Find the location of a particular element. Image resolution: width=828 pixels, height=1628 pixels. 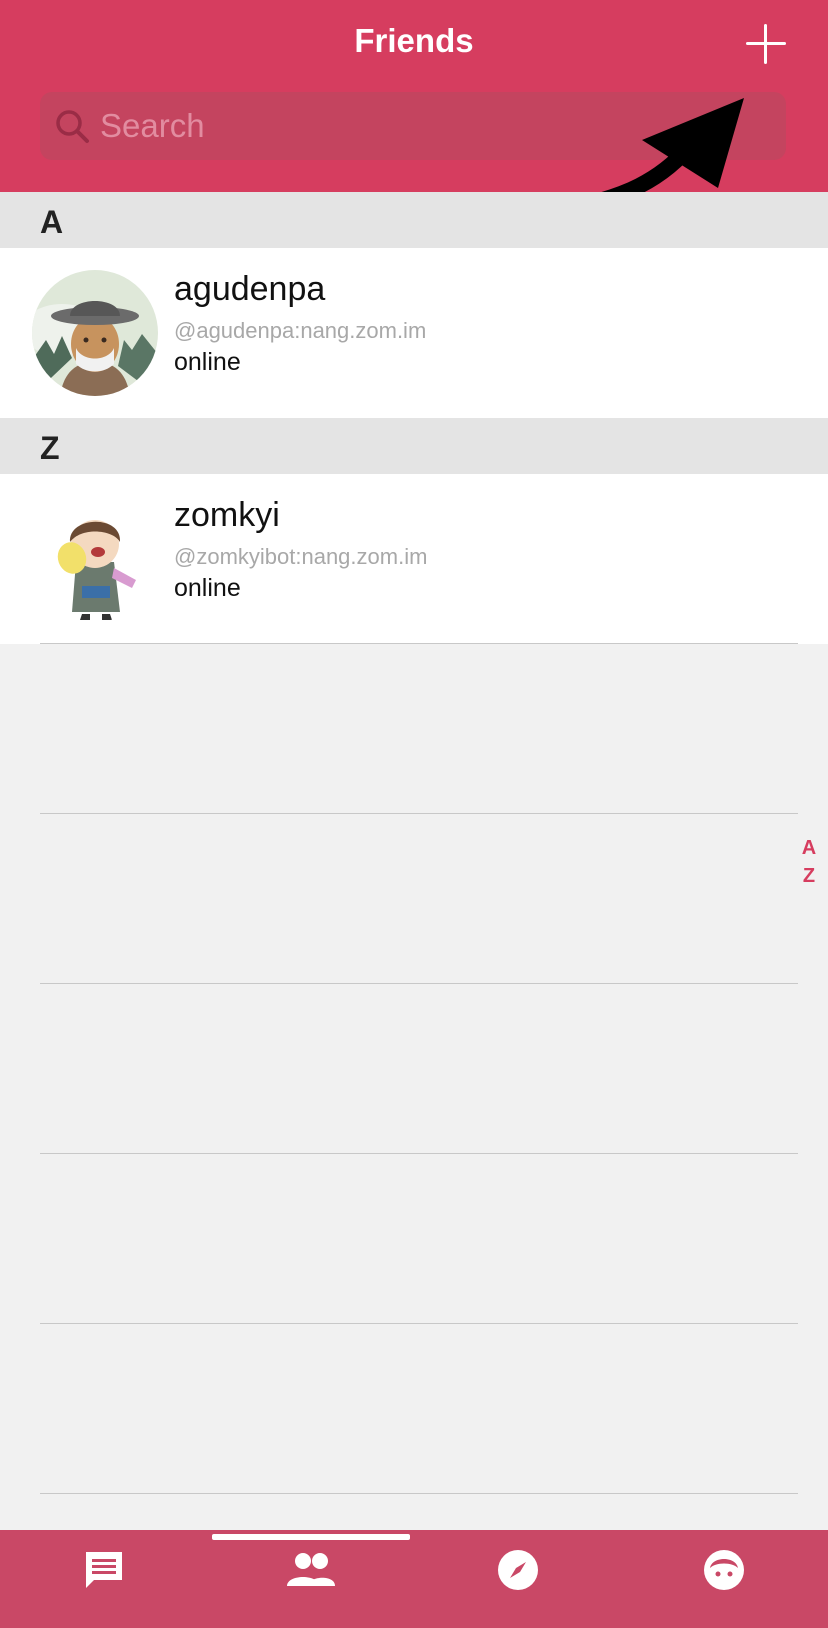

avatar-elder-man-with-hat-icon is located at coordinates (95, 333).